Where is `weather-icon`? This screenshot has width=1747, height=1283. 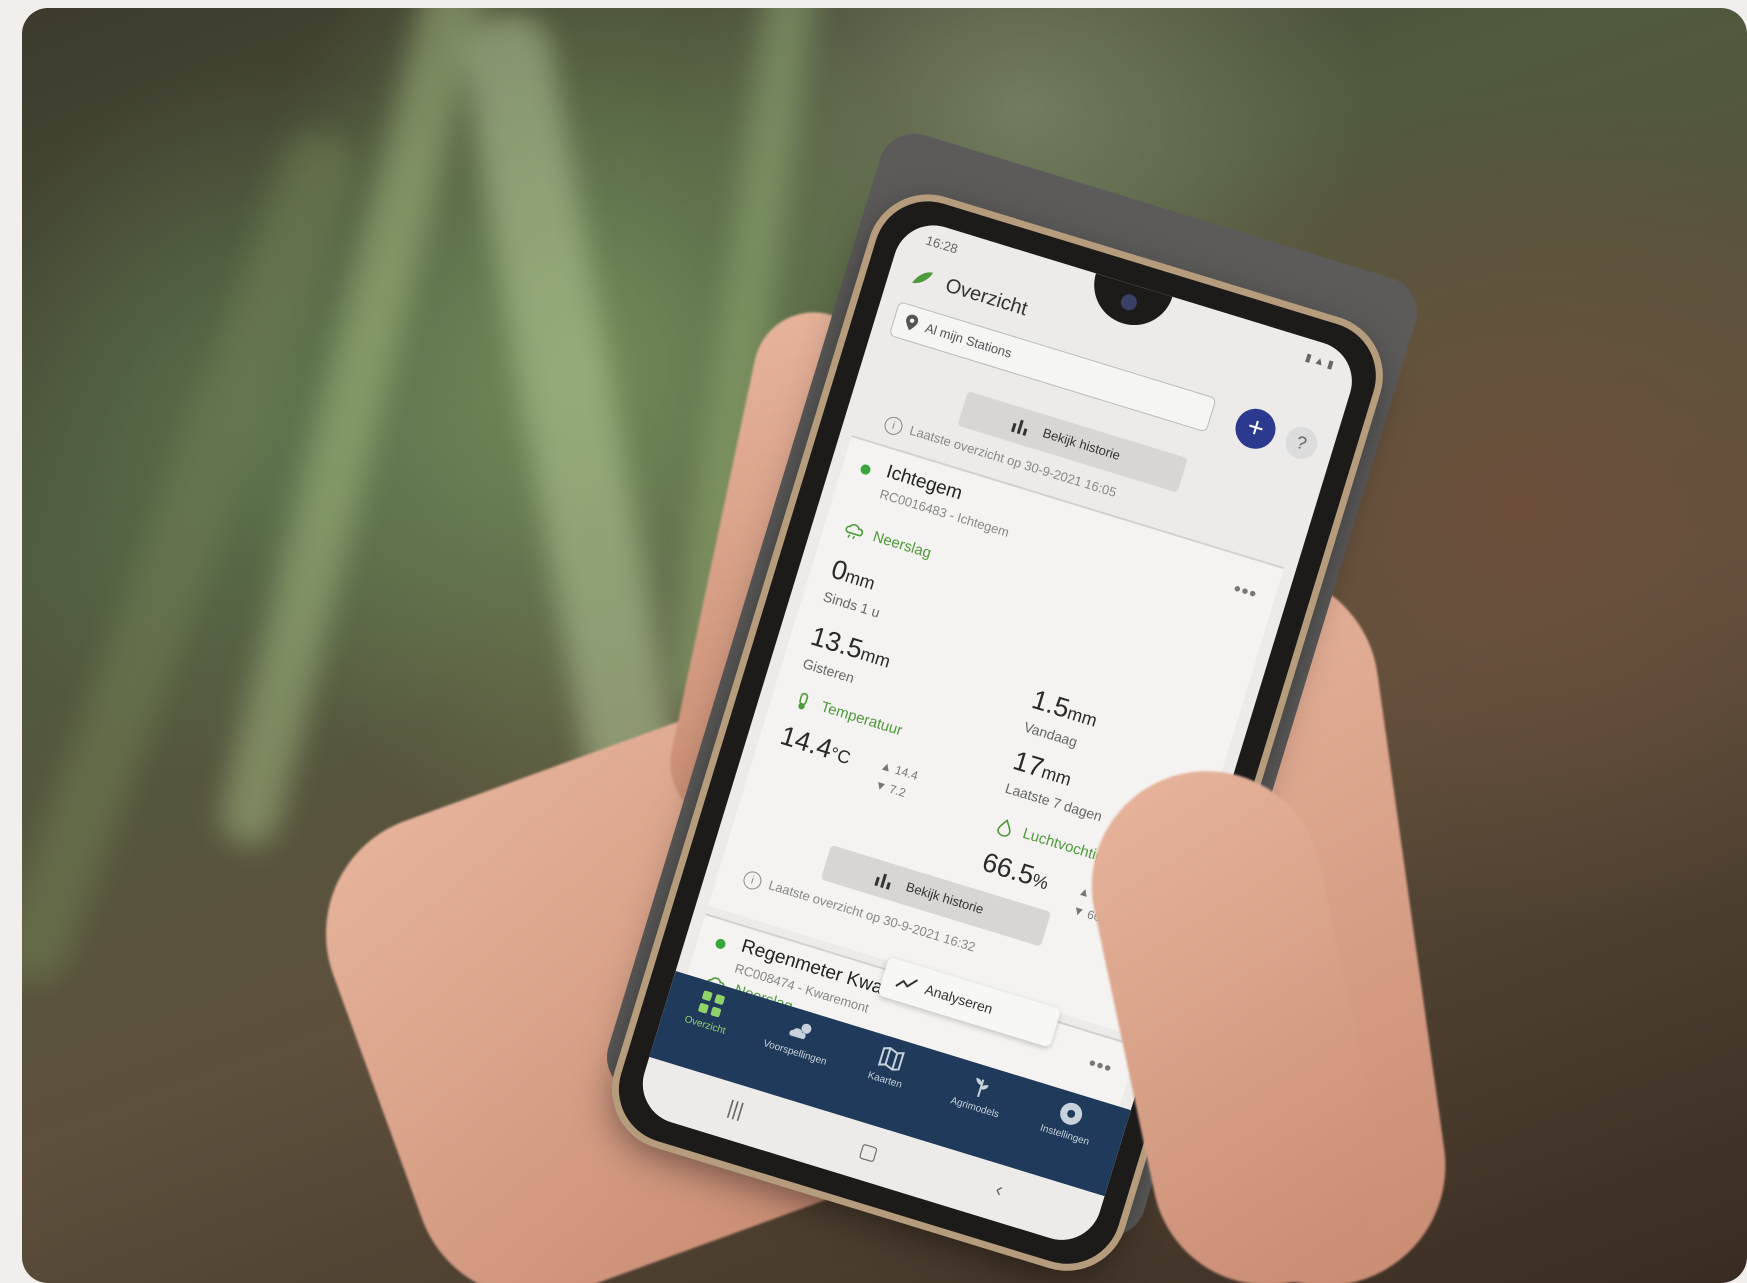
weather-icon is located at coordinates (800, 1031).